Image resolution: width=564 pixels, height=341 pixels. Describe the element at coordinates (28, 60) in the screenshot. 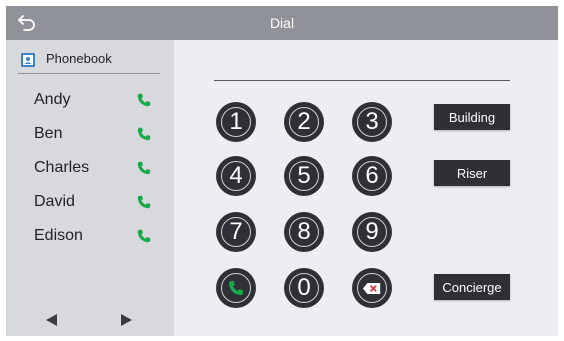

I see `phonebook-icon` at that location.